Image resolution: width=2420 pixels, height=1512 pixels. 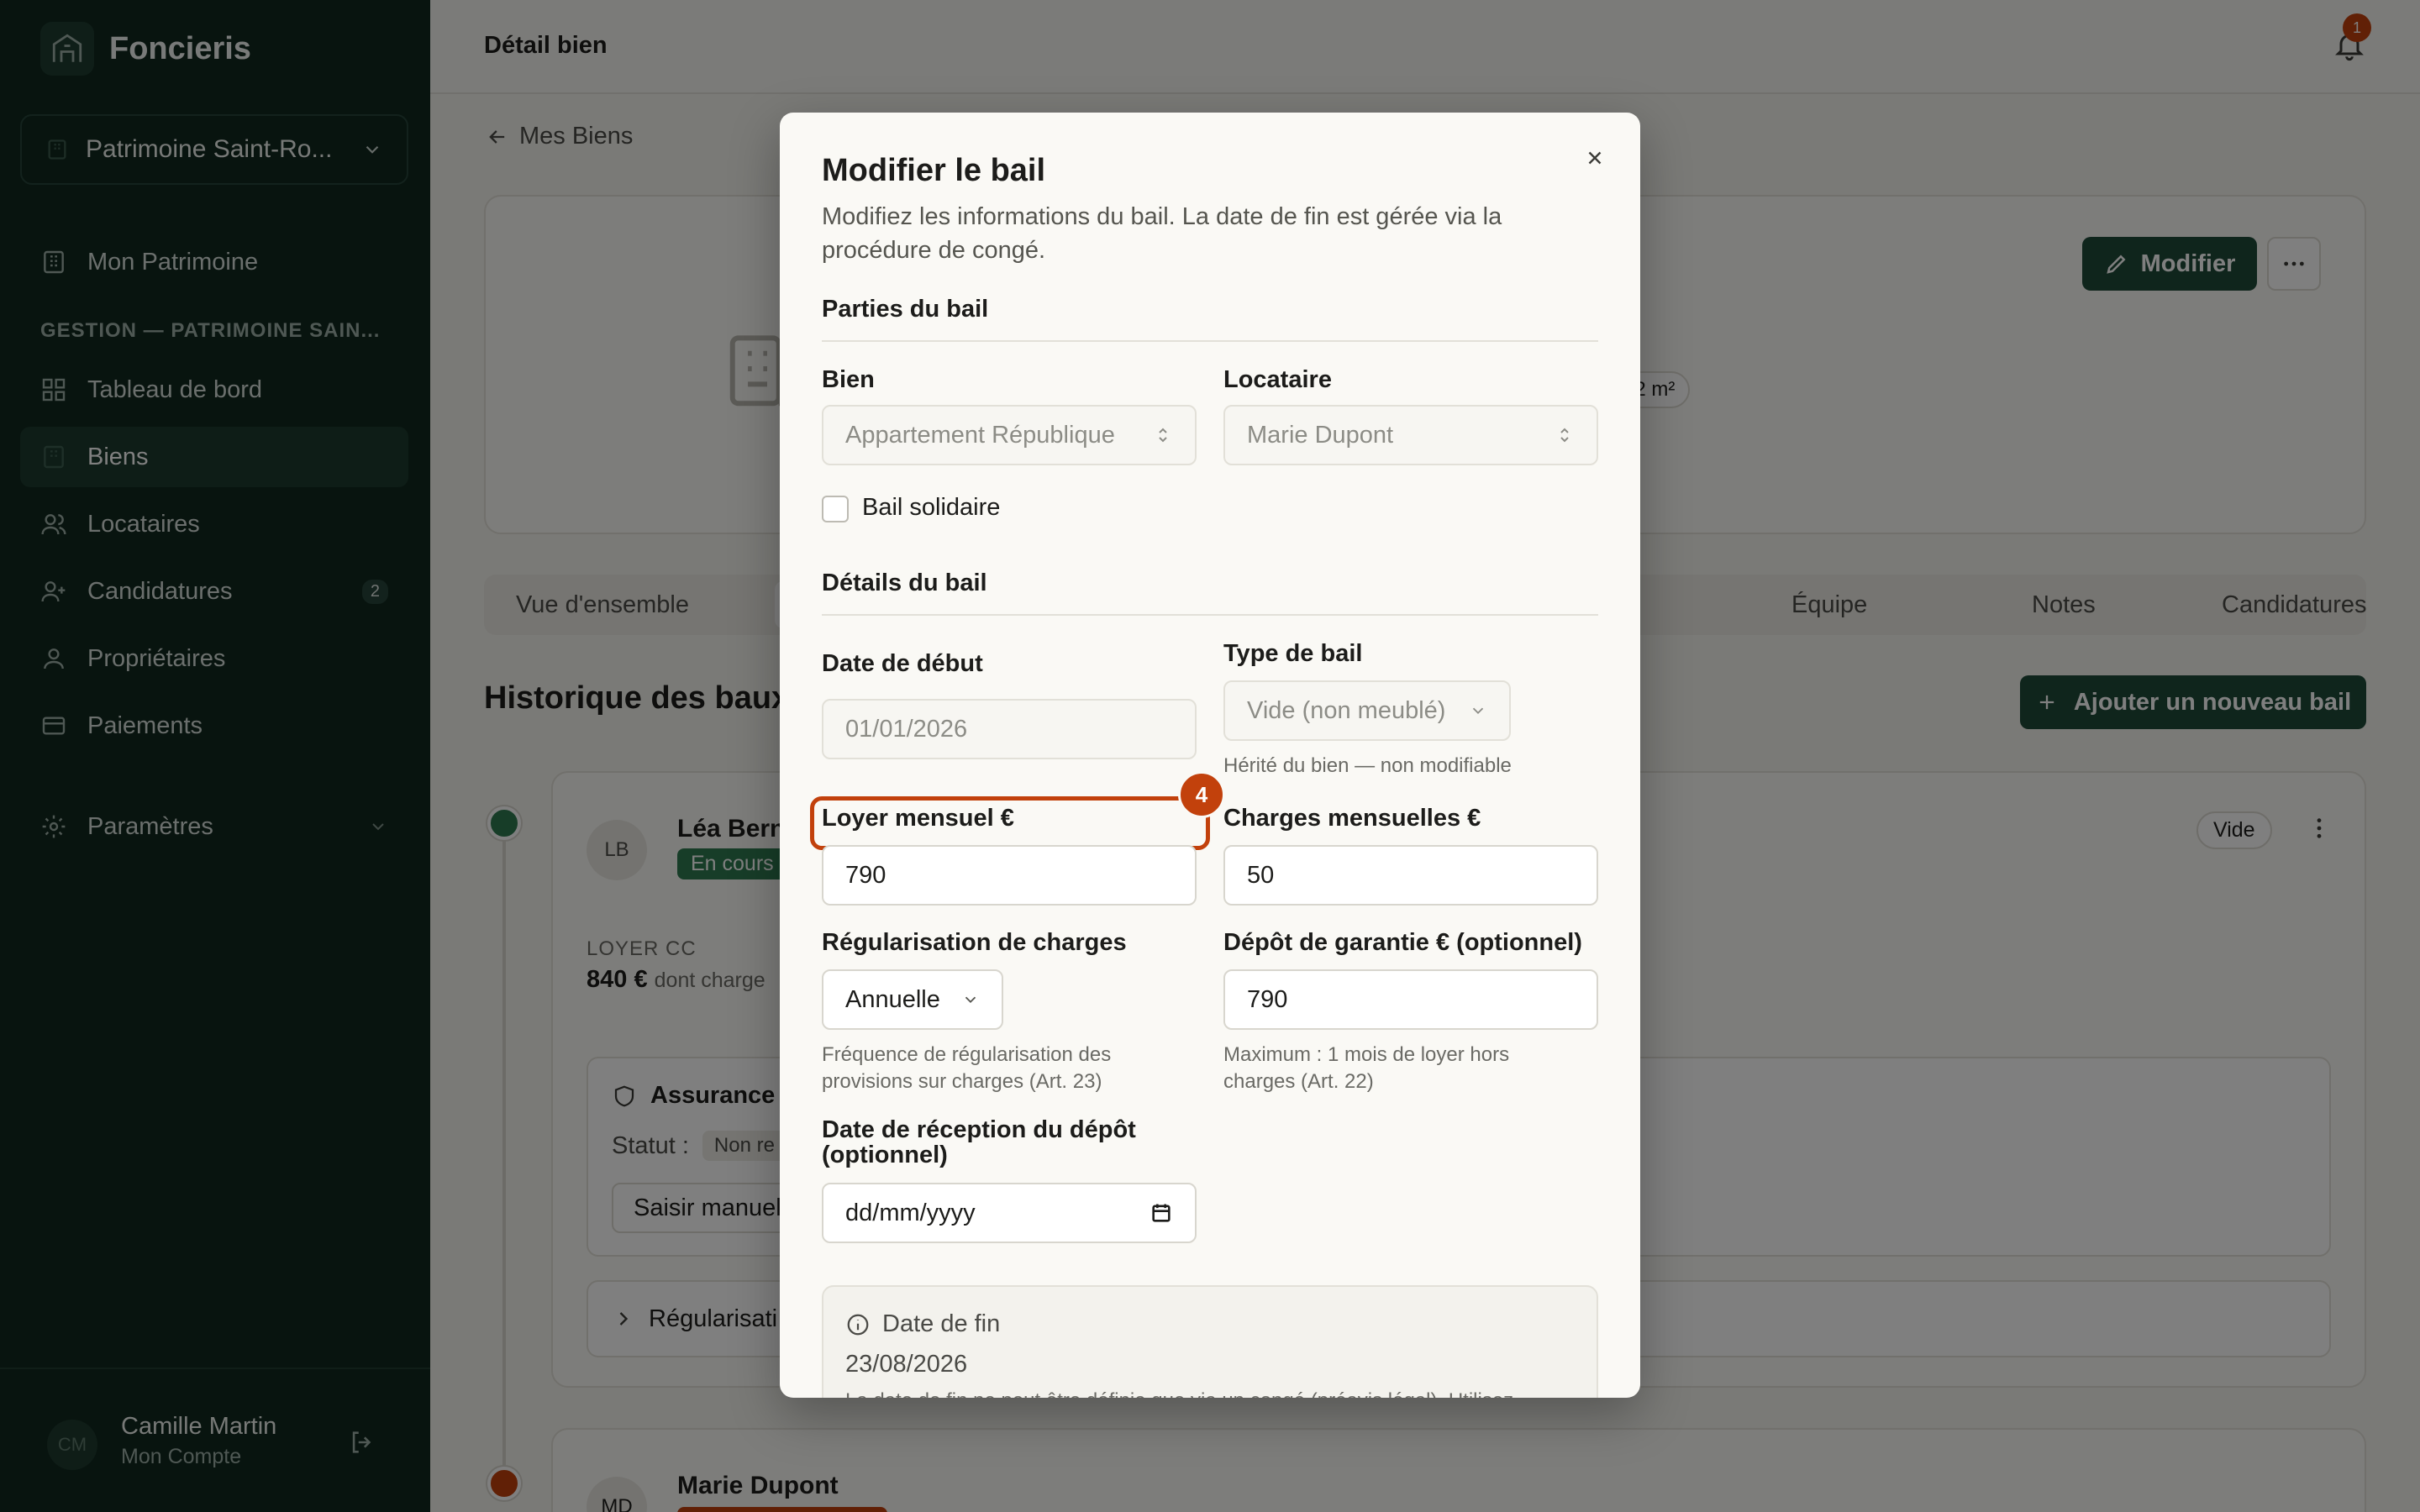 I want to click on regularisation-label: Régularisation de charges, so click(x=974, y=942).